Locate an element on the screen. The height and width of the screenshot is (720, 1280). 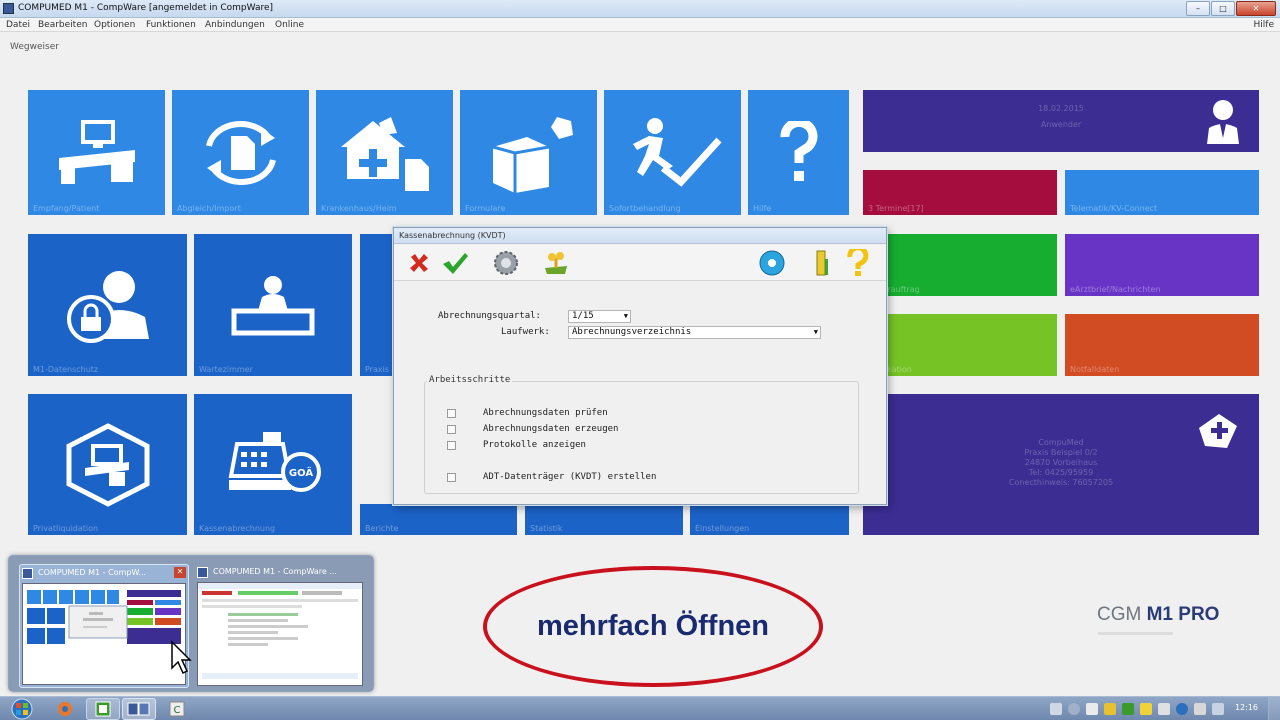
thumbnail-close-button: ✕ is located at coordinates (180, 572).